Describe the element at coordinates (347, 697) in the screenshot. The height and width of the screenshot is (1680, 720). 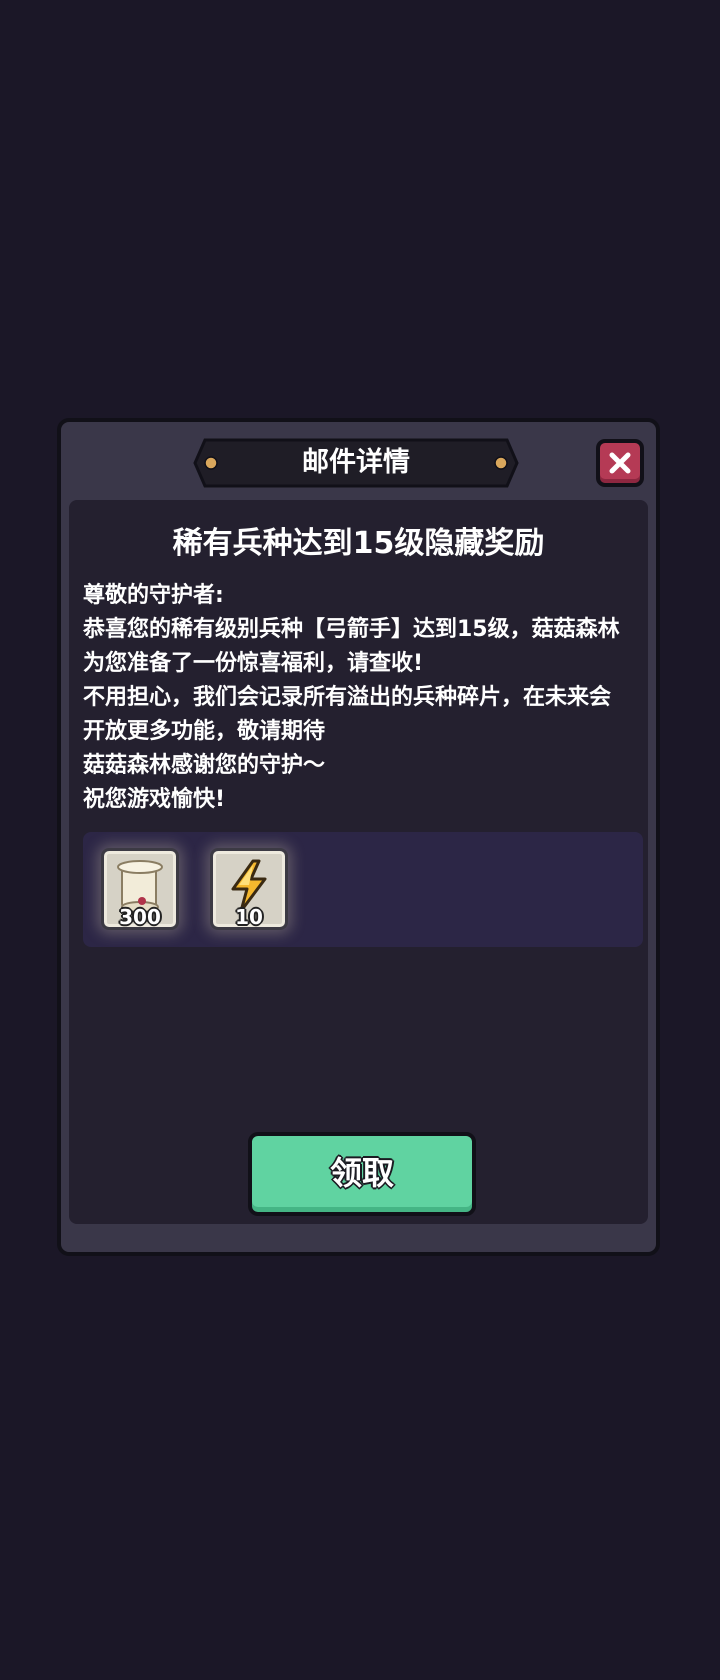
I see `body-line: 不用担心，我们会记录所有溢出的兵种碎片，在未来会` at that location.